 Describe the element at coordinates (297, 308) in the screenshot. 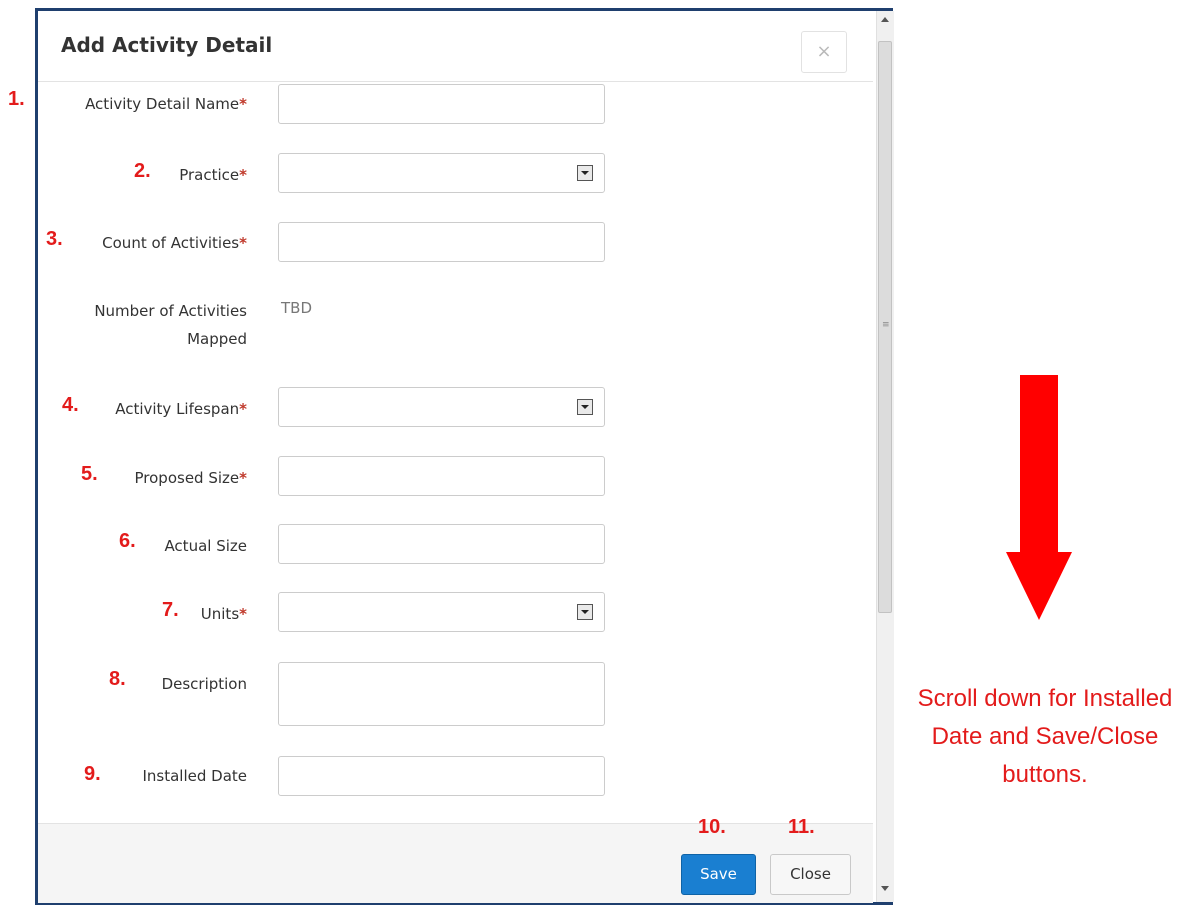

I see `number-of-activities-mapped-value: TBD` at that location.